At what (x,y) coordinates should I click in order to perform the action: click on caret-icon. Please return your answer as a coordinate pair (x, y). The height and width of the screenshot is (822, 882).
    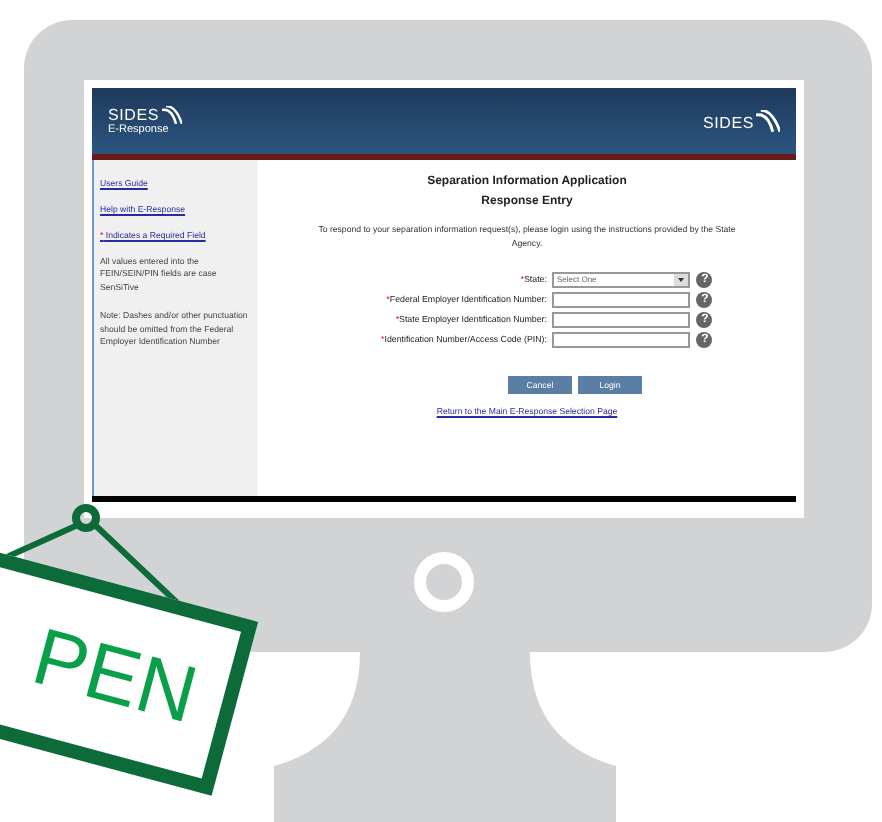
    Looking at the image, I should click on (681, 279).